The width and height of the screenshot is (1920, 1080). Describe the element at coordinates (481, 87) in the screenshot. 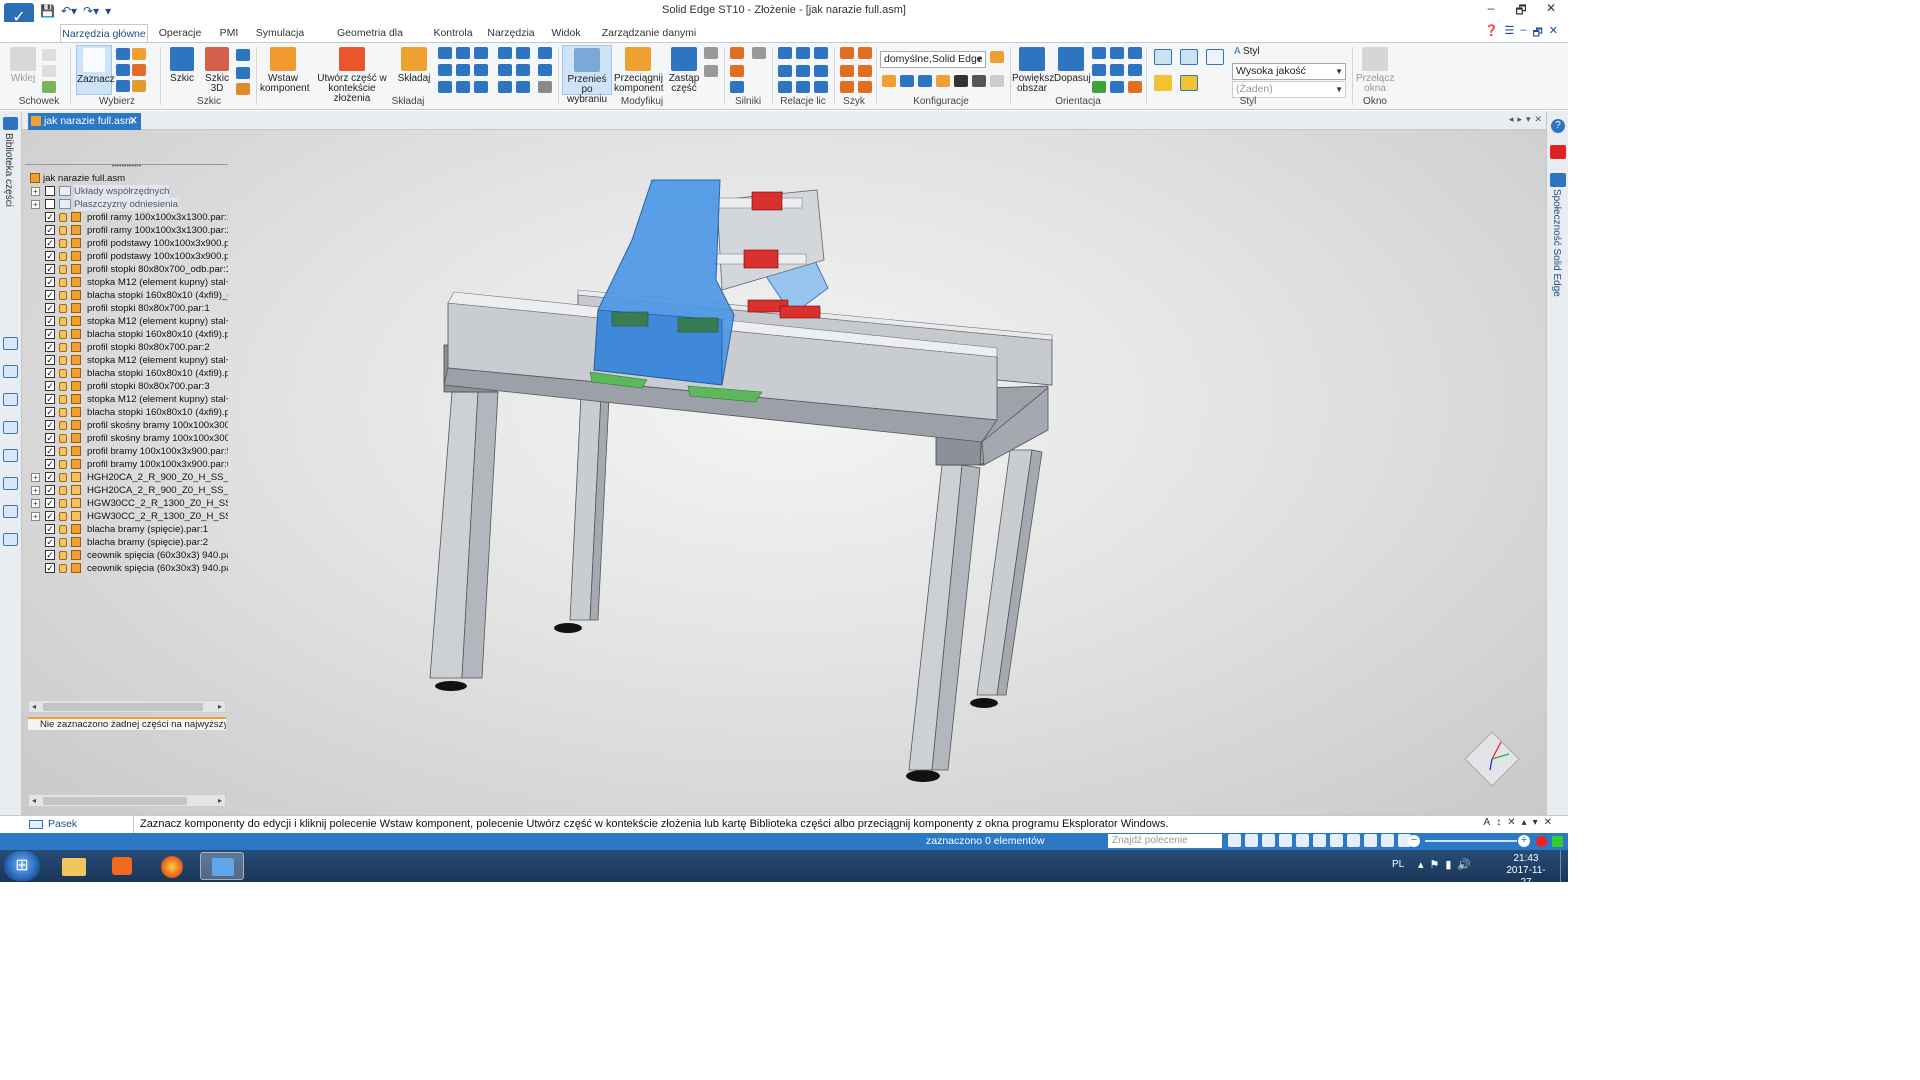

I see `gear-icon` at that location.